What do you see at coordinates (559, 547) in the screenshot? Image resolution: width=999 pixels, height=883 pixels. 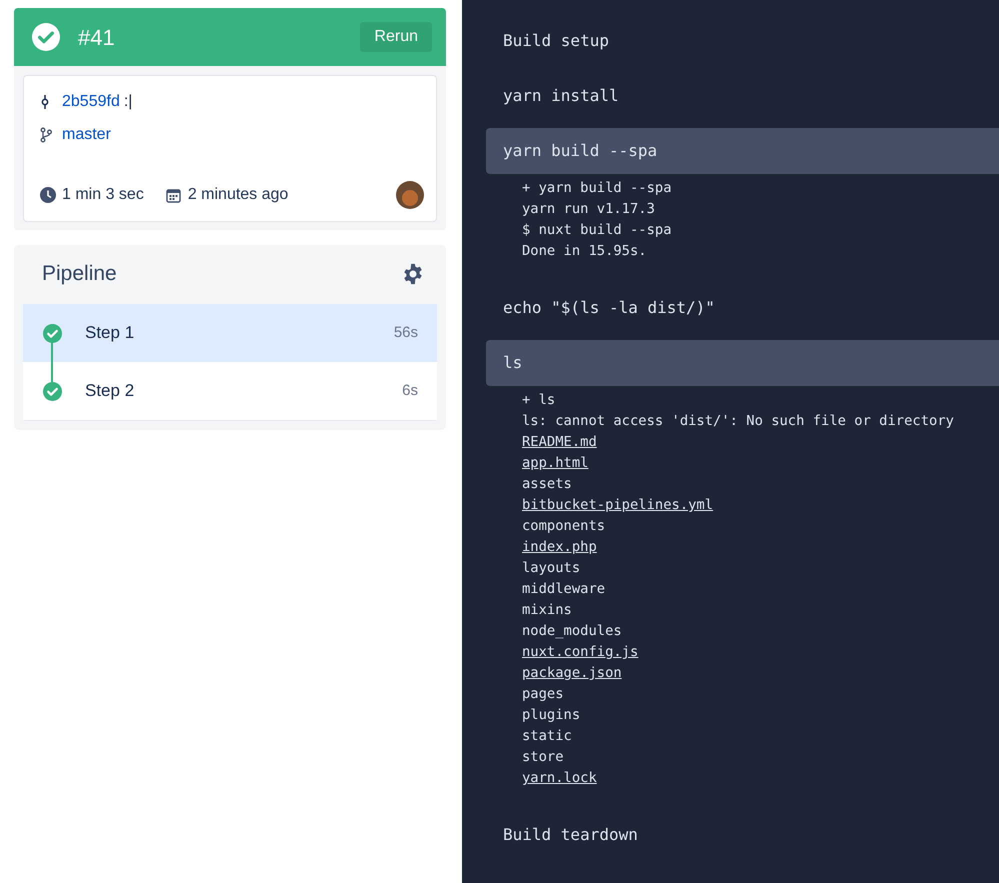 I see `file-link: index.php` at bounding box center [559, 547].